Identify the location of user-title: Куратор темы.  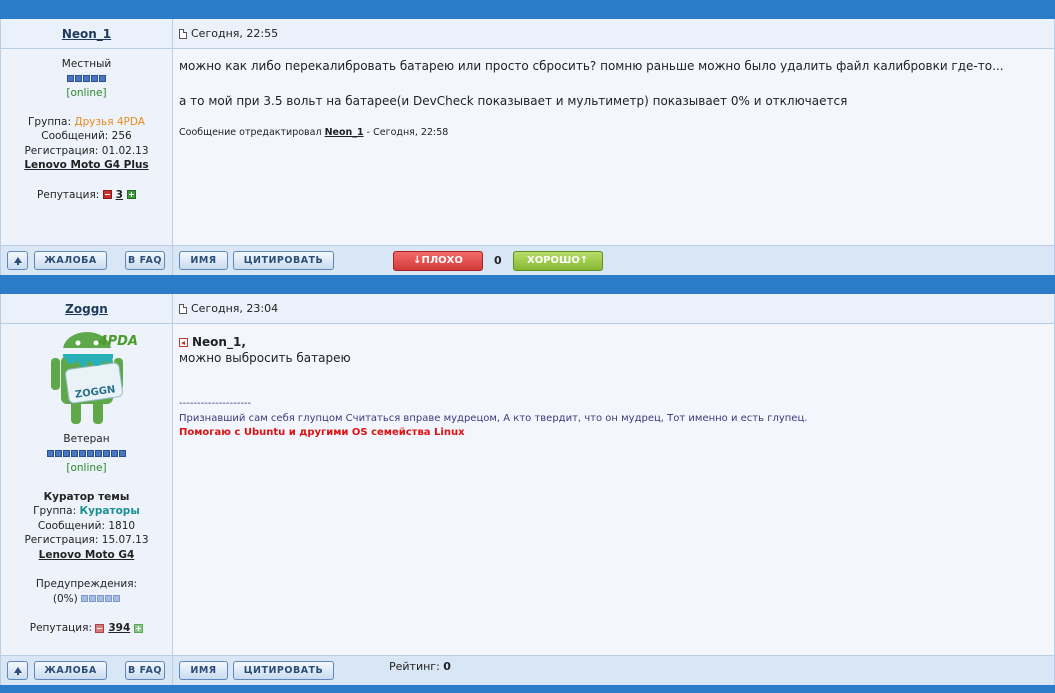
(86, 496).